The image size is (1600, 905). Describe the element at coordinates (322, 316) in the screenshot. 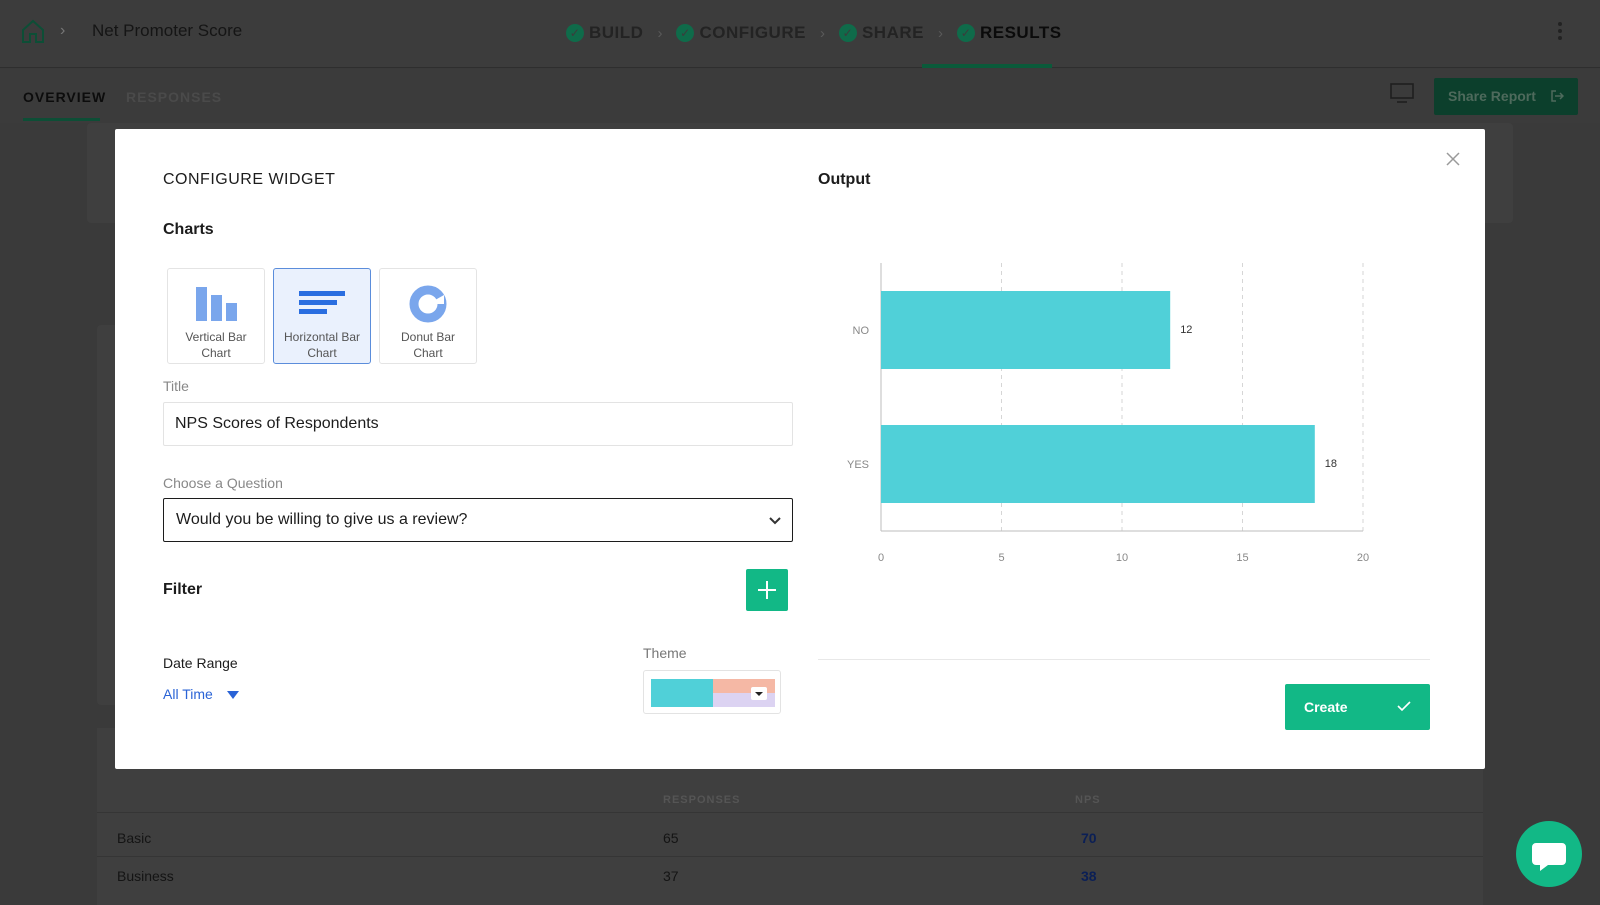

I see `chart-option-horizontal-bar: Horizontal Bar Chart` at that location.